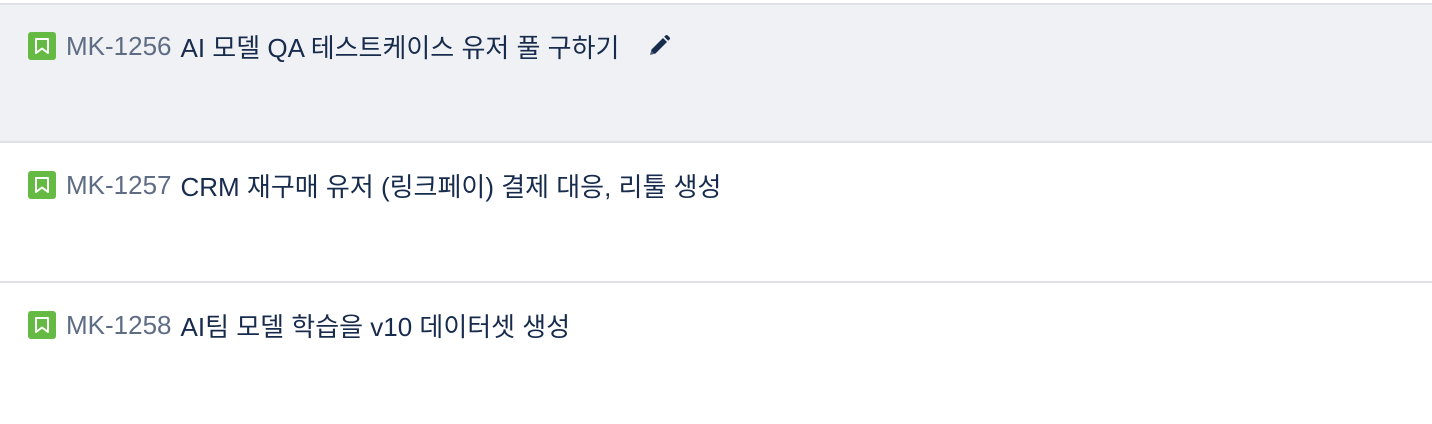 The height and width of the screenshot is (424, 1432). I want to click on issue-summary: AI 모델 QA 테스트케이스 유저 풀 구하기, so click(400, 46).